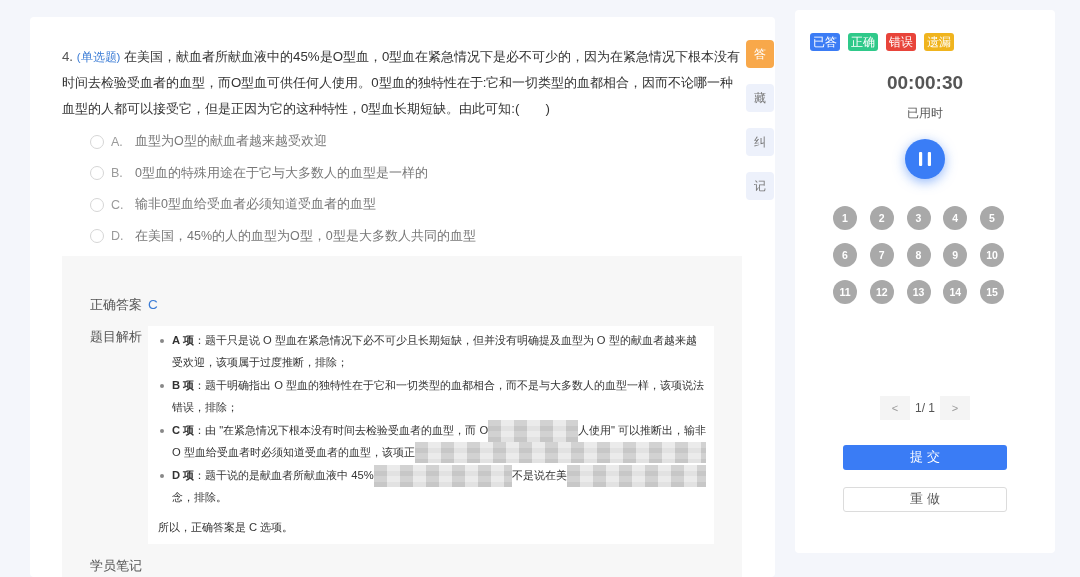  What do you see at coordinates (116, 305) in the screenshot?
I see `answer-label: 正确答案` at bounding box center [116, 305].